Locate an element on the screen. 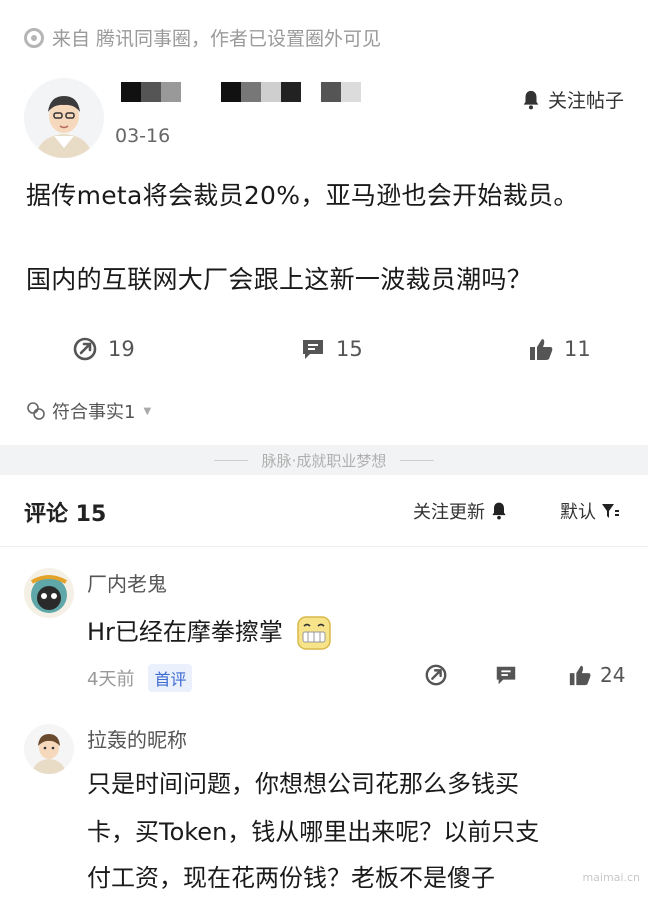 Image resolution: width=648 pixels, height=910 pixels. sort-dropdown: 默认 is located at coordinates (590, 511).